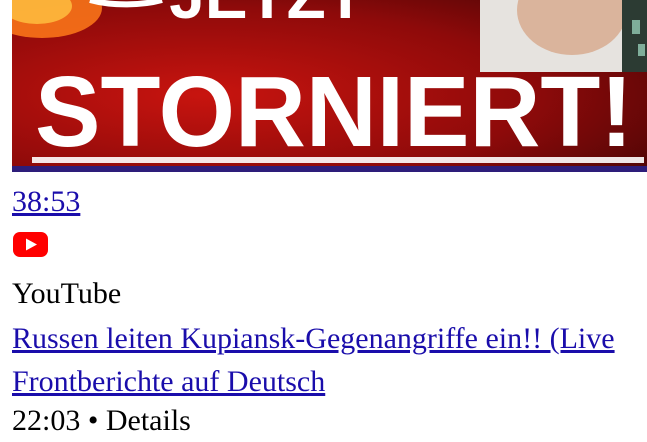  I want to click on youtube-icon, so click(30, 244).